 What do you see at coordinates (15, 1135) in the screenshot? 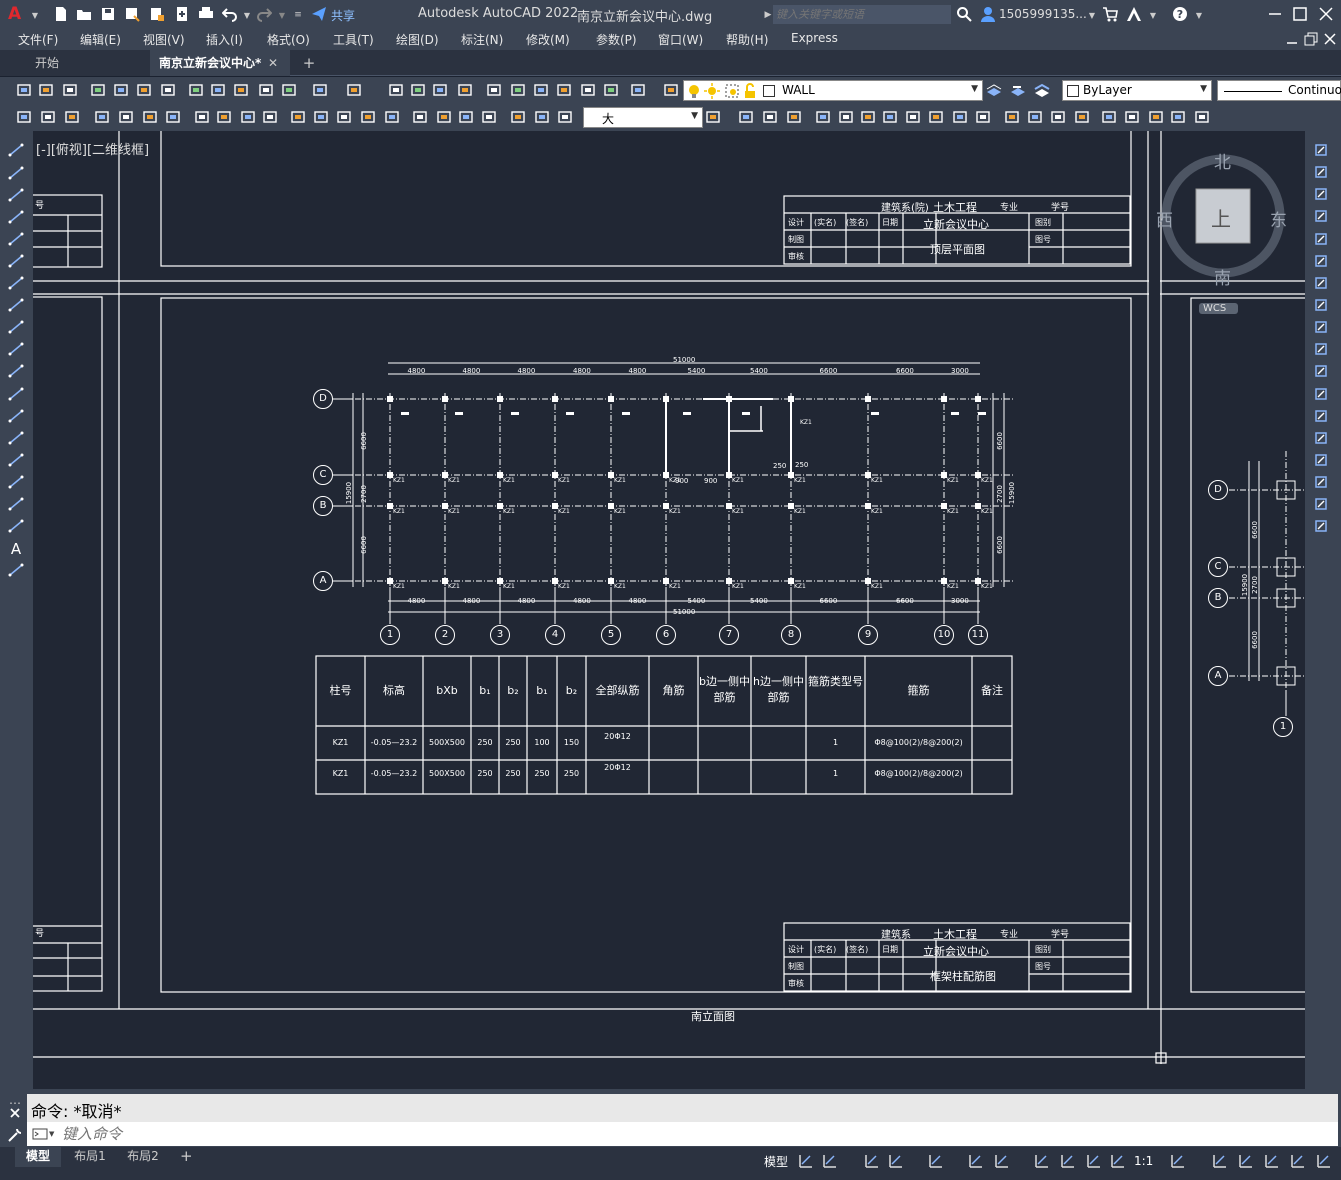
I see `command-customize-icon` at bounding box center [15, 1135].